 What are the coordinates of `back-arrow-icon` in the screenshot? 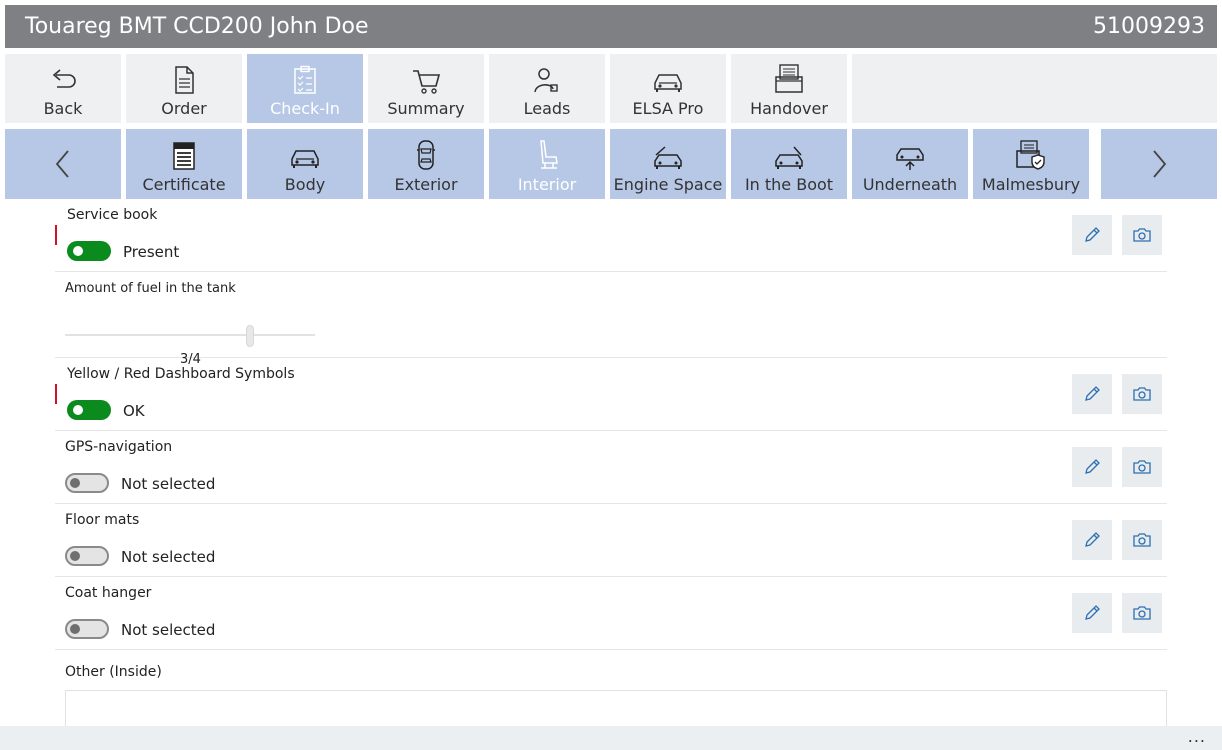 It's located at (64, 78).